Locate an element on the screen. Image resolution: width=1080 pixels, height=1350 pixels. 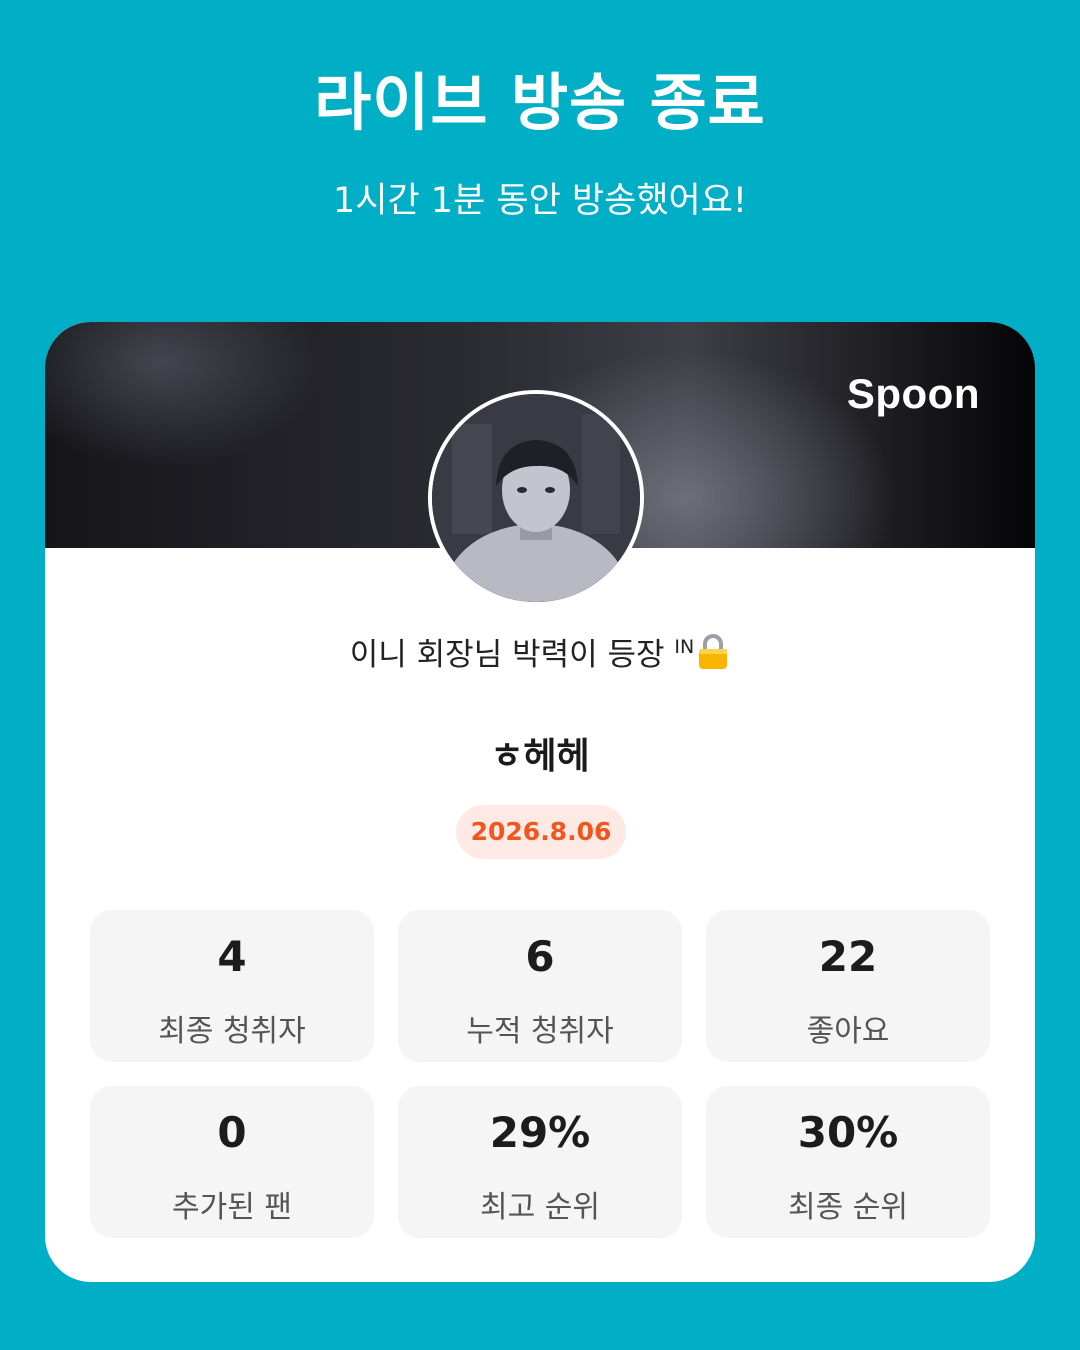
stat-final-rank: 30% 최종 순위 is located at coordinates (848, 1162).